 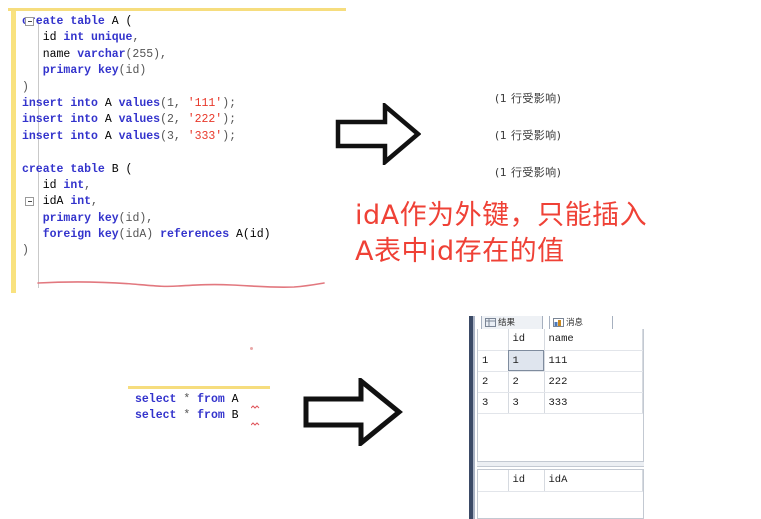 I want to click on table-cell-num: 3, so click(x=493, y=403).